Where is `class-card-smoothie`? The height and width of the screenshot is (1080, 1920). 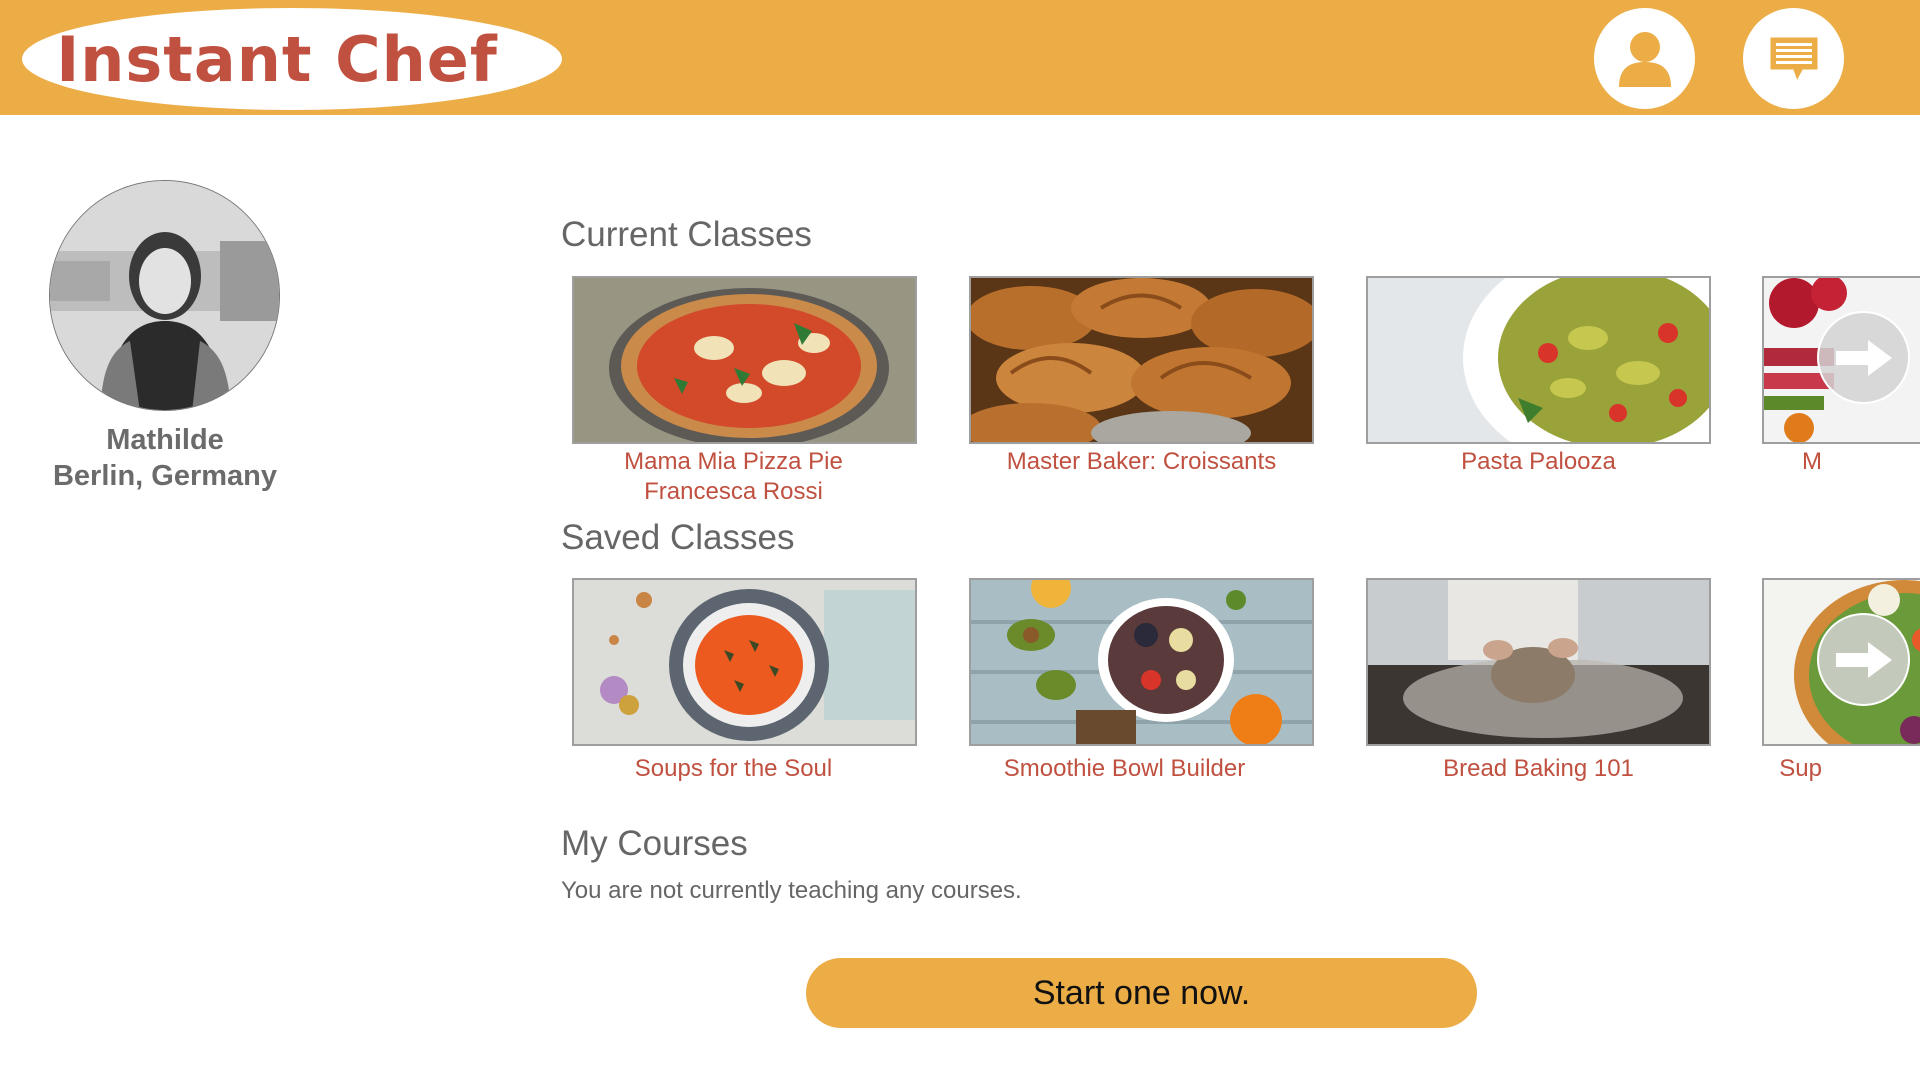 class-card-smoothie is located at coordinates (1141, 662).